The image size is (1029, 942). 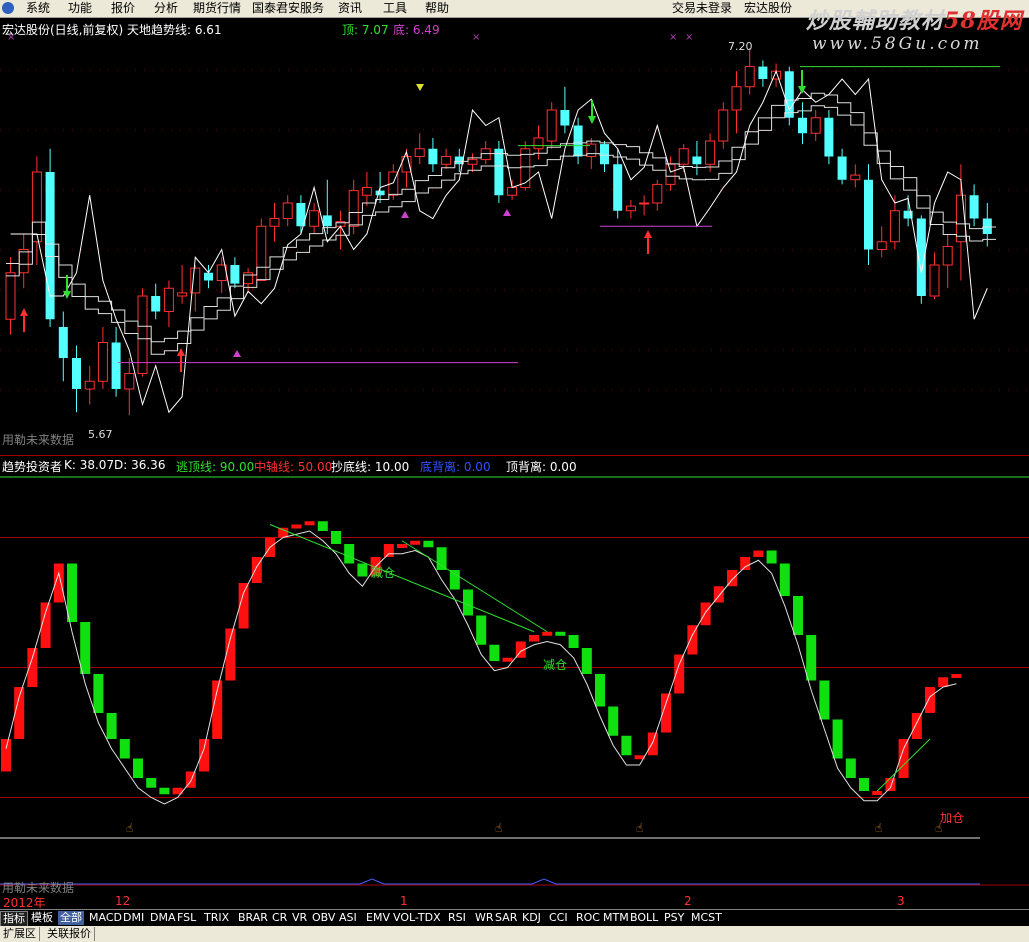 I want to click on tab-brar: BRAR, so click(x=253, y=918).